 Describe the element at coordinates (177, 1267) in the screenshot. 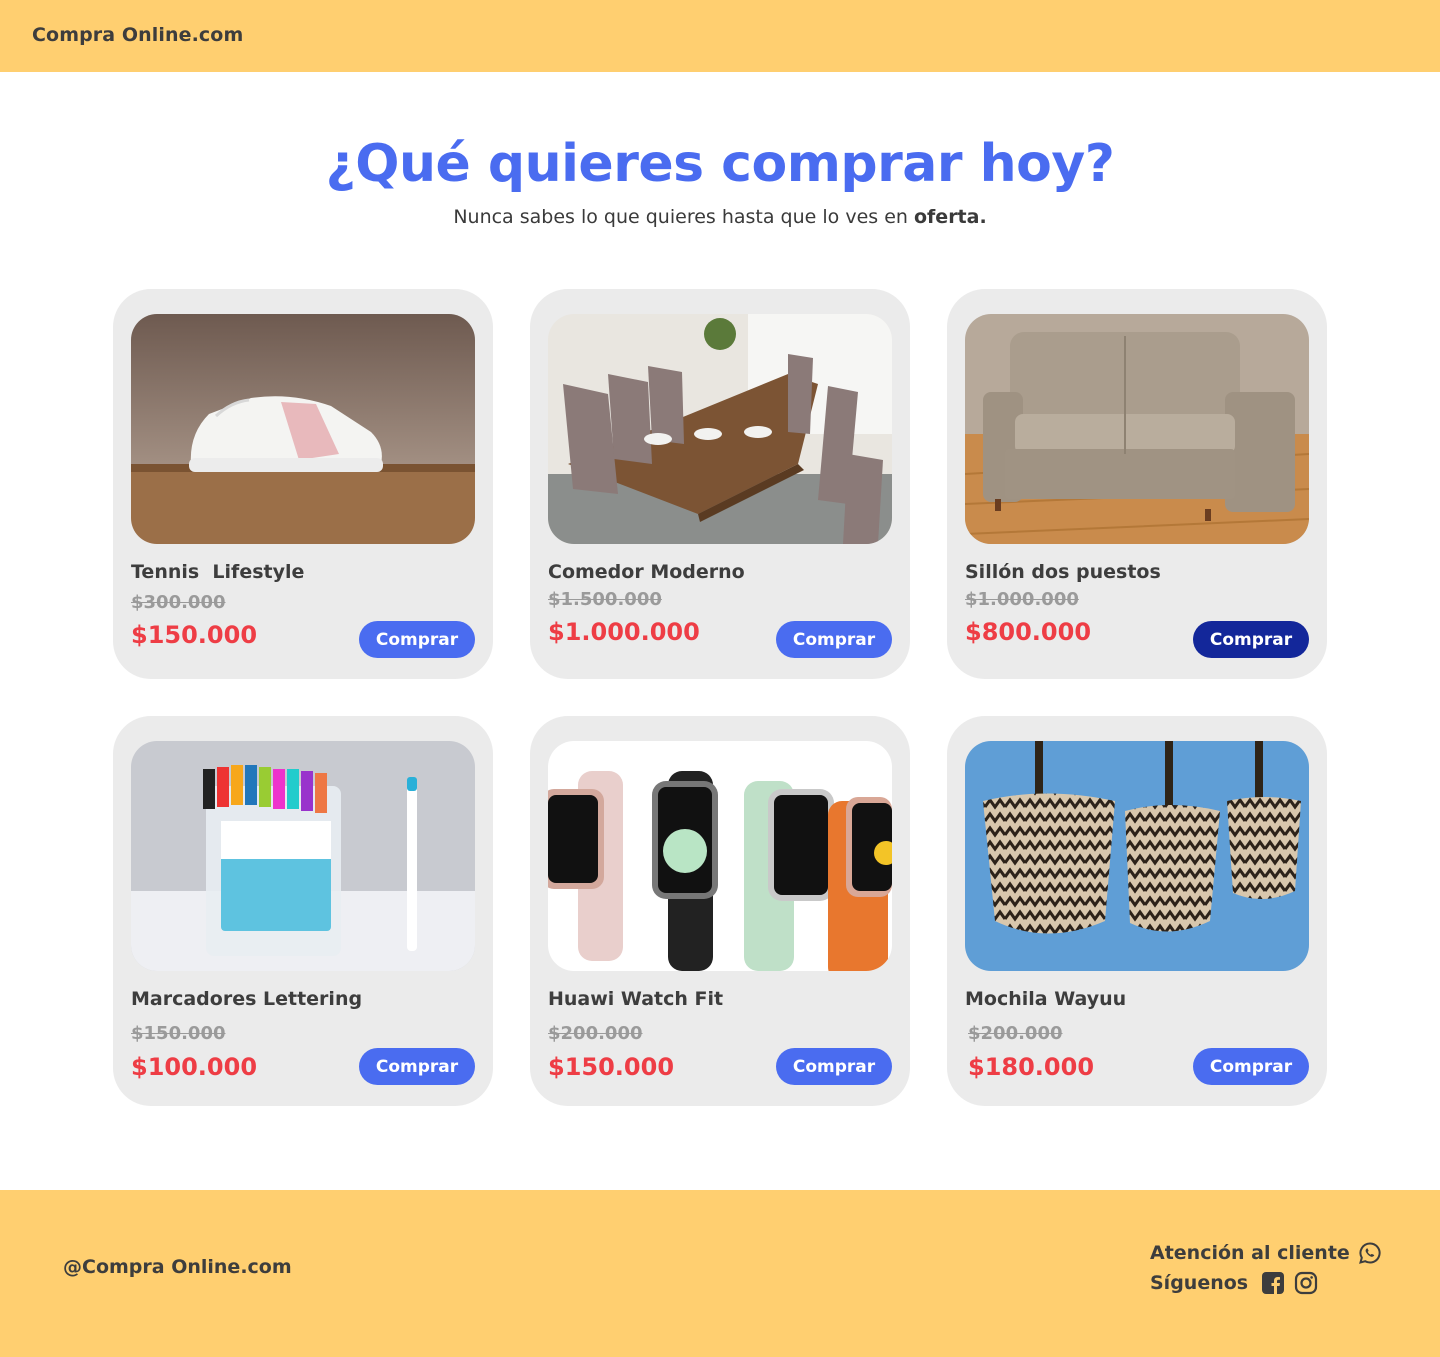

I see `footer-handle: @Compra Online.com` at that location.